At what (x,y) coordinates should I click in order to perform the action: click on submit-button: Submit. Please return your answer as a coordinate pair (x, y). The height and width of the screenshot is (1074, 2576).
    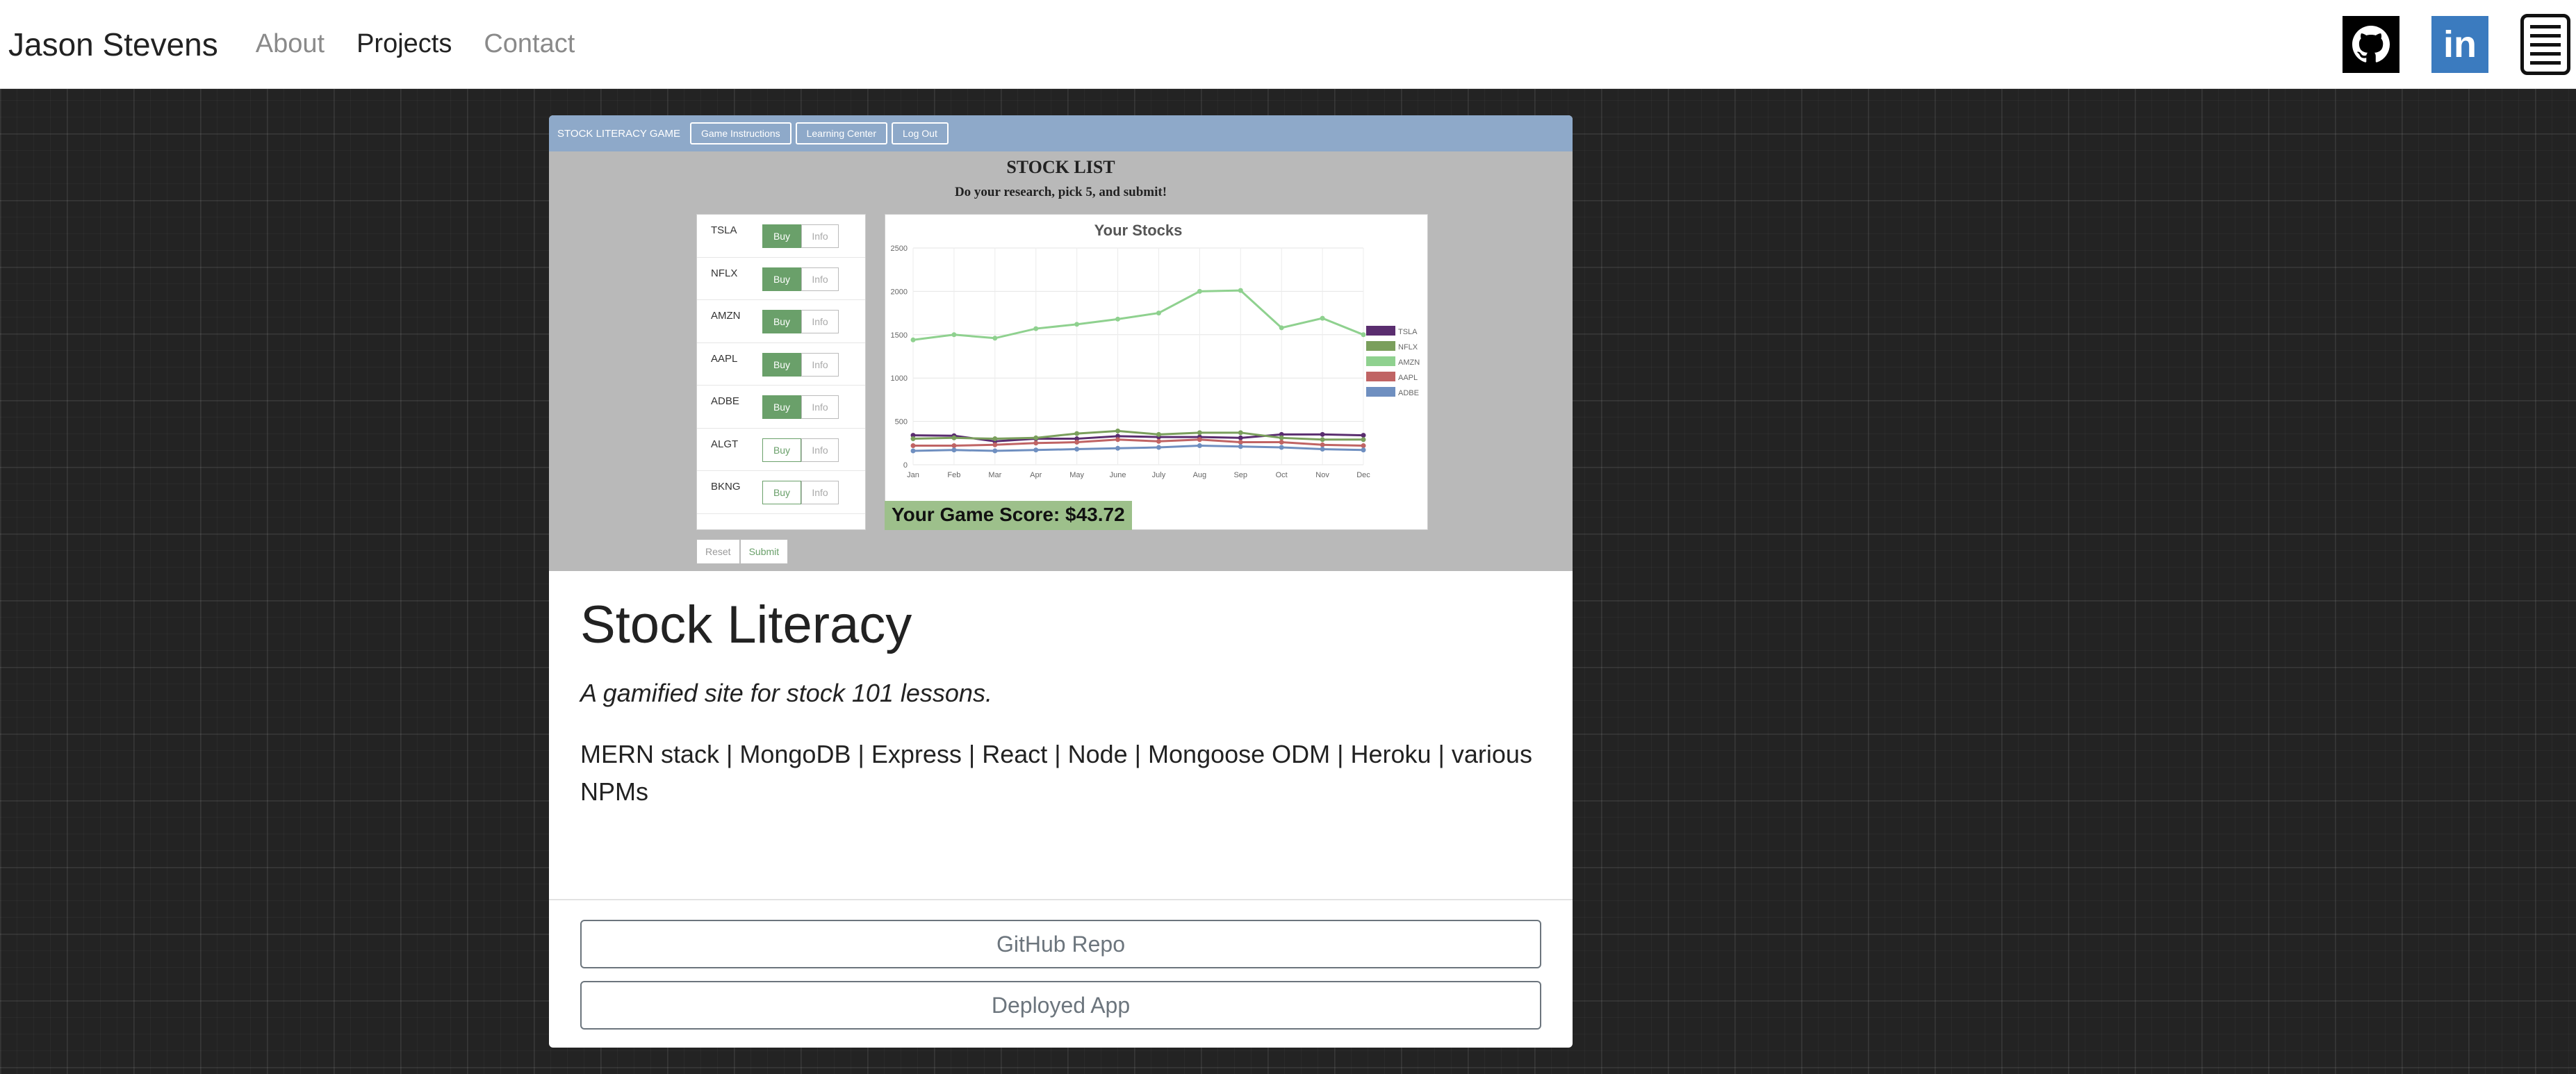
    Looking at the image, I should click on (764, 551).